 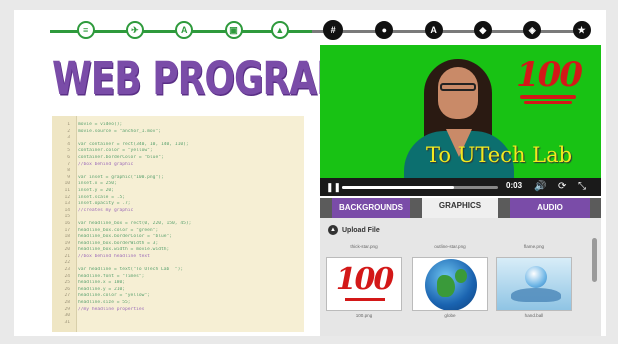 I want to click on lesson-step-10: ◈, so click(x=532, y=30).